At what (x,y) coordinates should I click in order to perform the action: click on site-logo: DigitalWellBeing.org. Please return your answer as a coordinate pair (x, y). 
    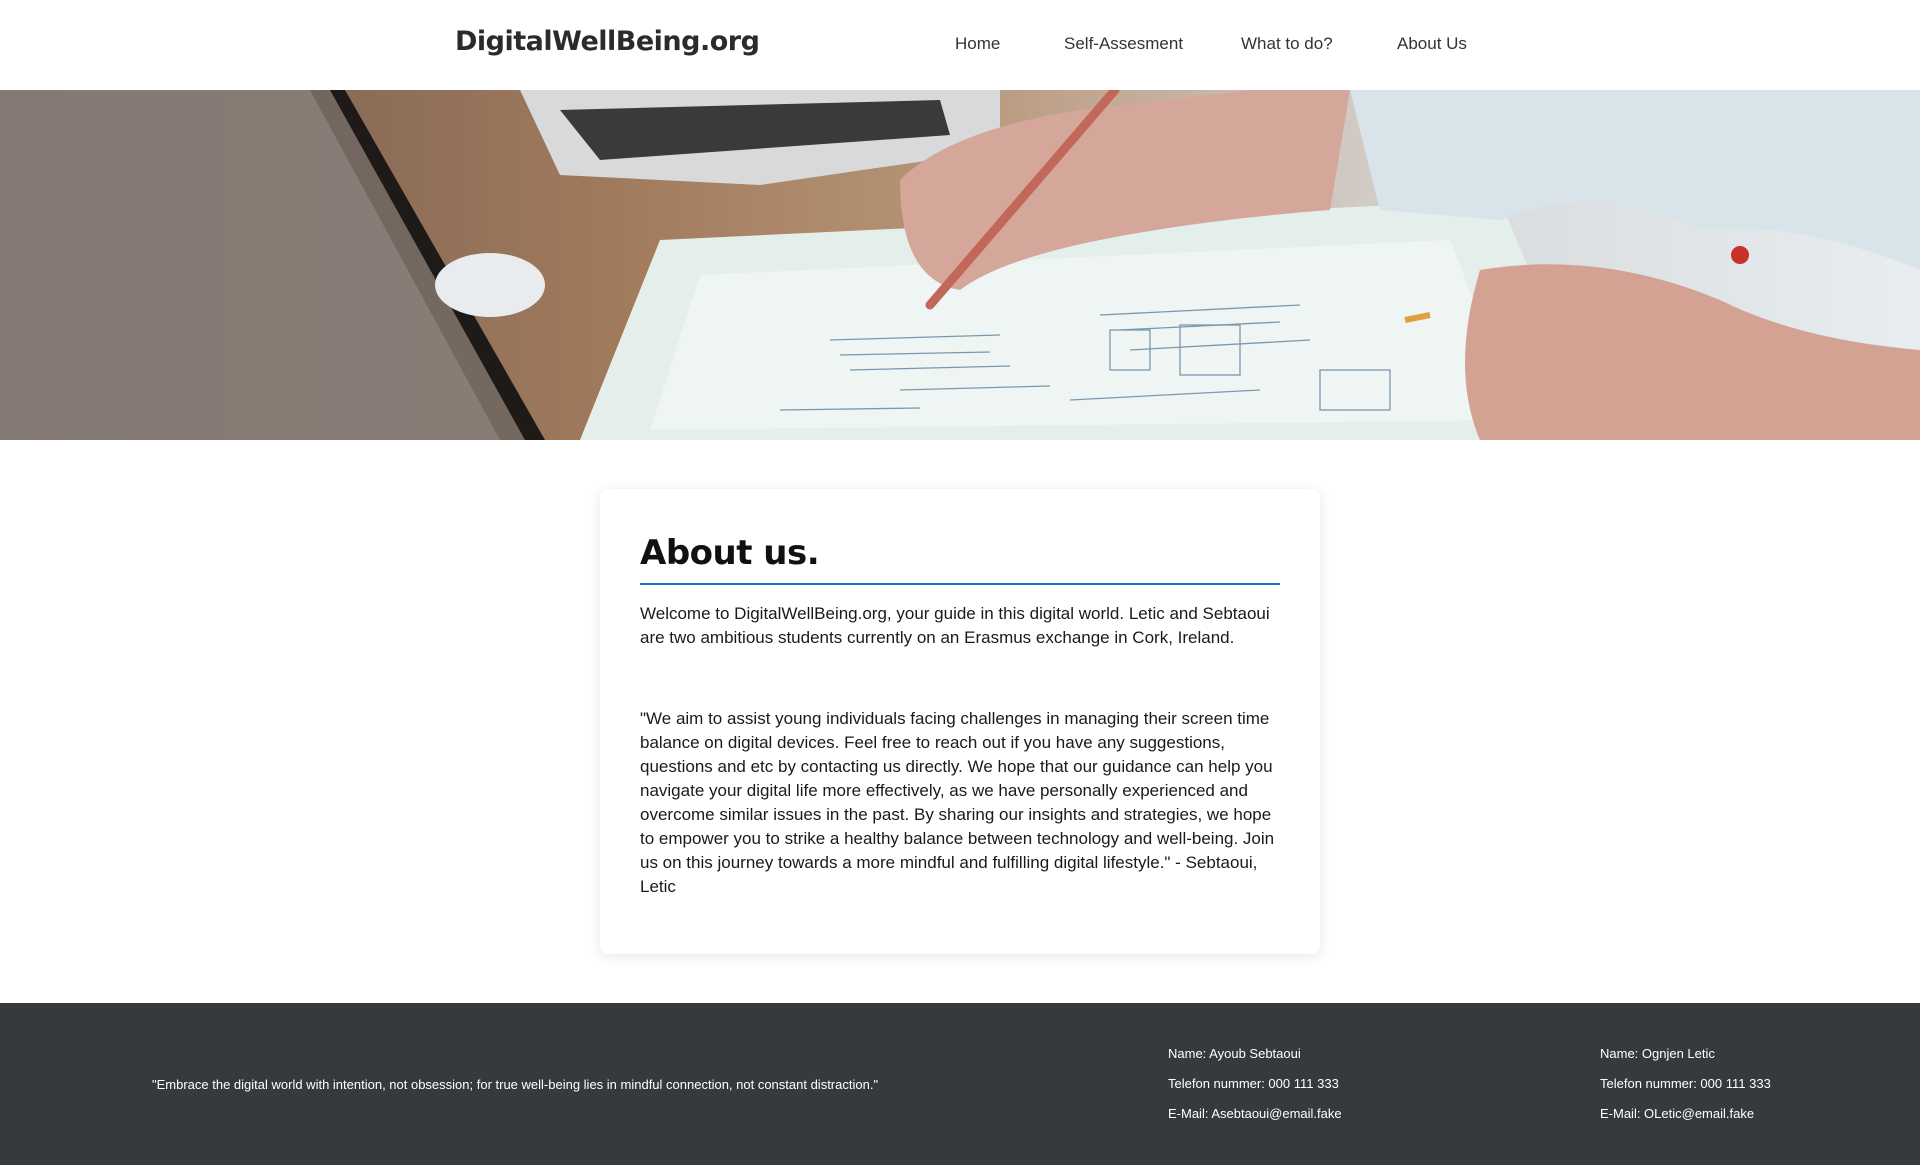
    Looking at the image, I should click on (607, 41).